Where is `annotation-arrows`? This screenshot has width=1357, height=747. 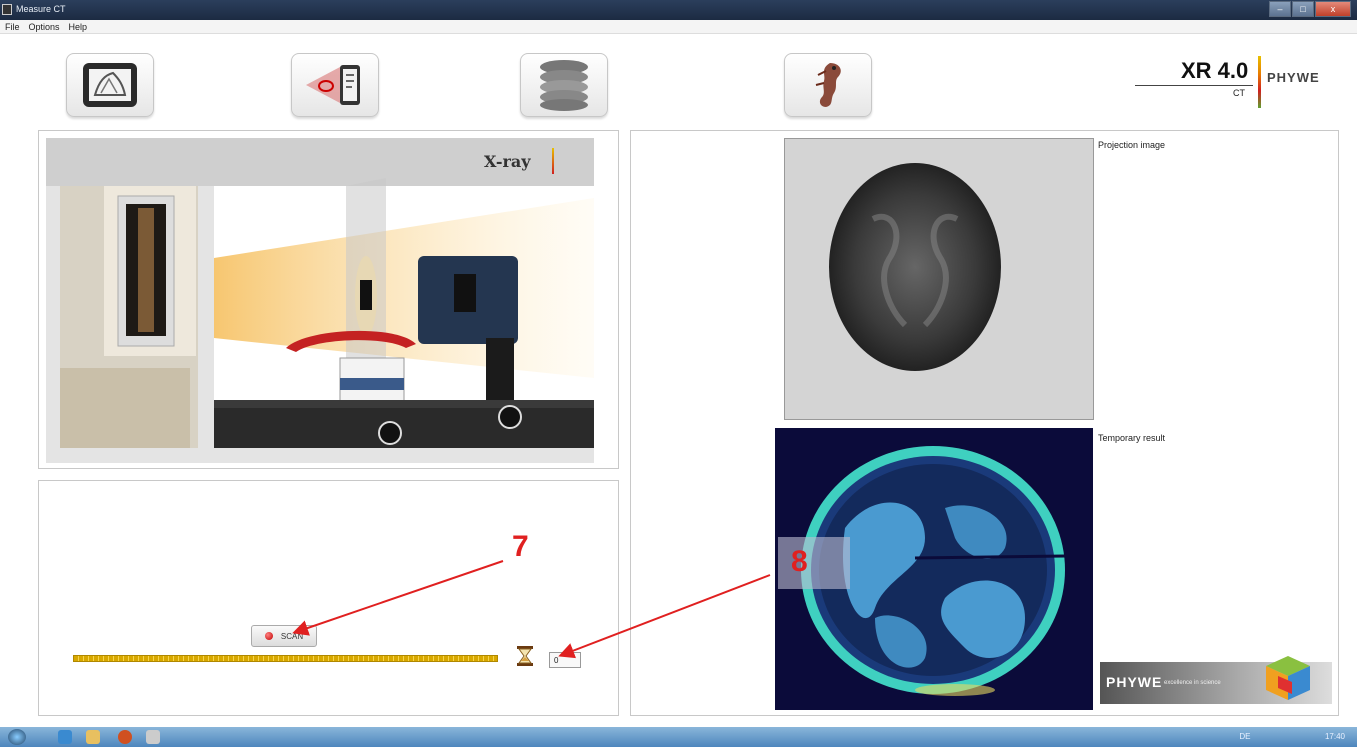
annotation-arrows is located at coordinates (531, 609).